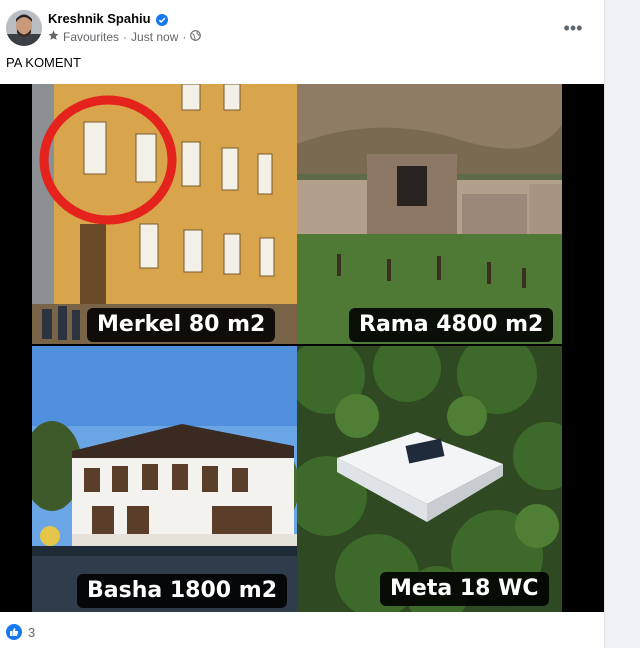 Image resolution: width=640 pixels, height=648 pixels. Describe the element at coordinates (196, 37) in the screenshot. I see `globe-icon` at that location.